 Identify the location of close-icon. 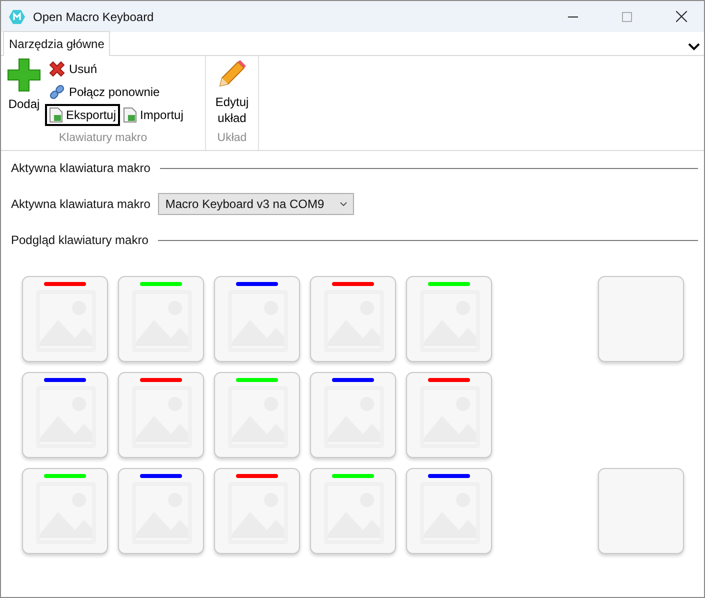
(681, 16).